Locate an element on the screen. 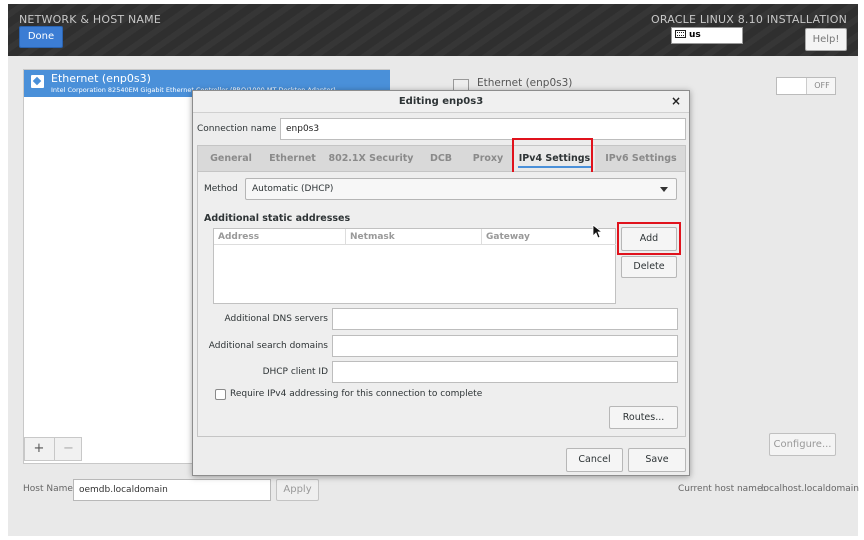 This screenshot has height=540, width=864. dhcp-client-id-input is located at coordinates (505, 372).